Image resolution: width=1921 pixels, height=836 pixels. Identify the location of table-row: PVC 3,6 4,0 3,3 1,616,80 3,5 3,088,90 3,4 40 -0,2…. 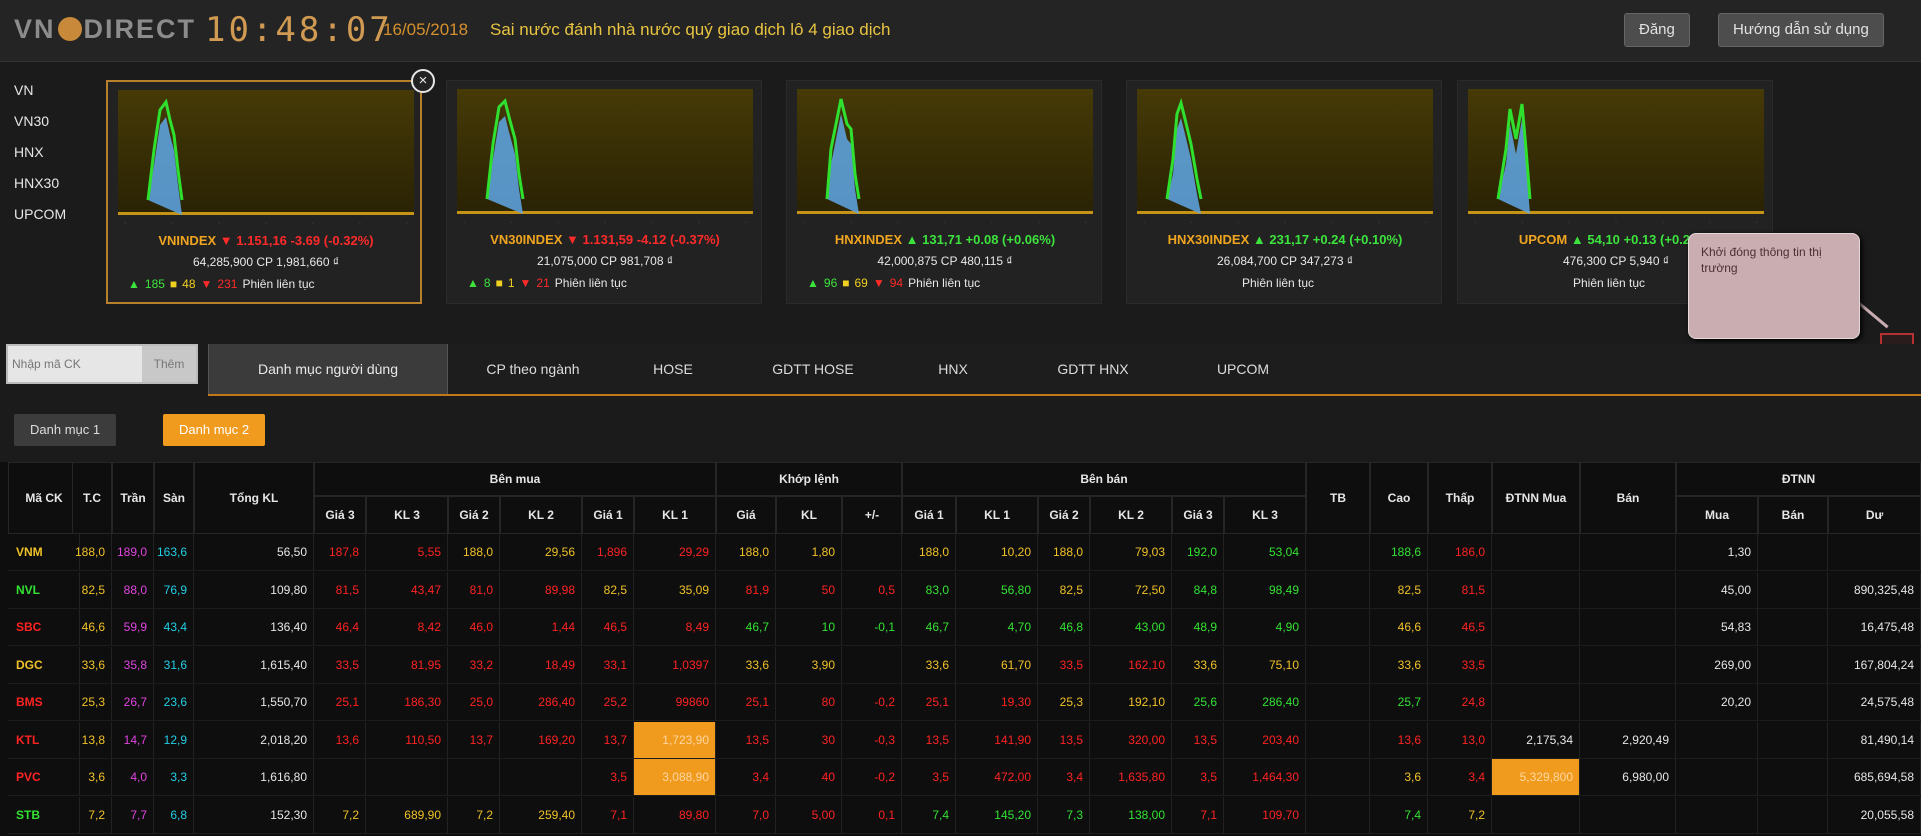
(960, 777).